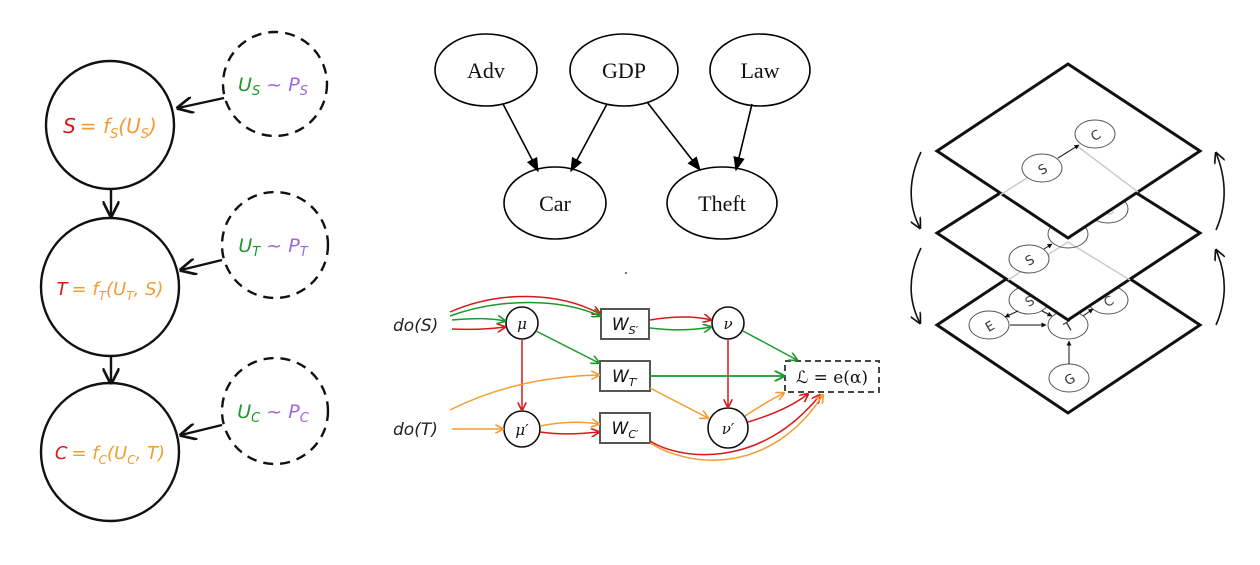 This screenshot has height=565, width=1260. I want to click on bayes-node-adv-label: Adv, so click(486, 70).